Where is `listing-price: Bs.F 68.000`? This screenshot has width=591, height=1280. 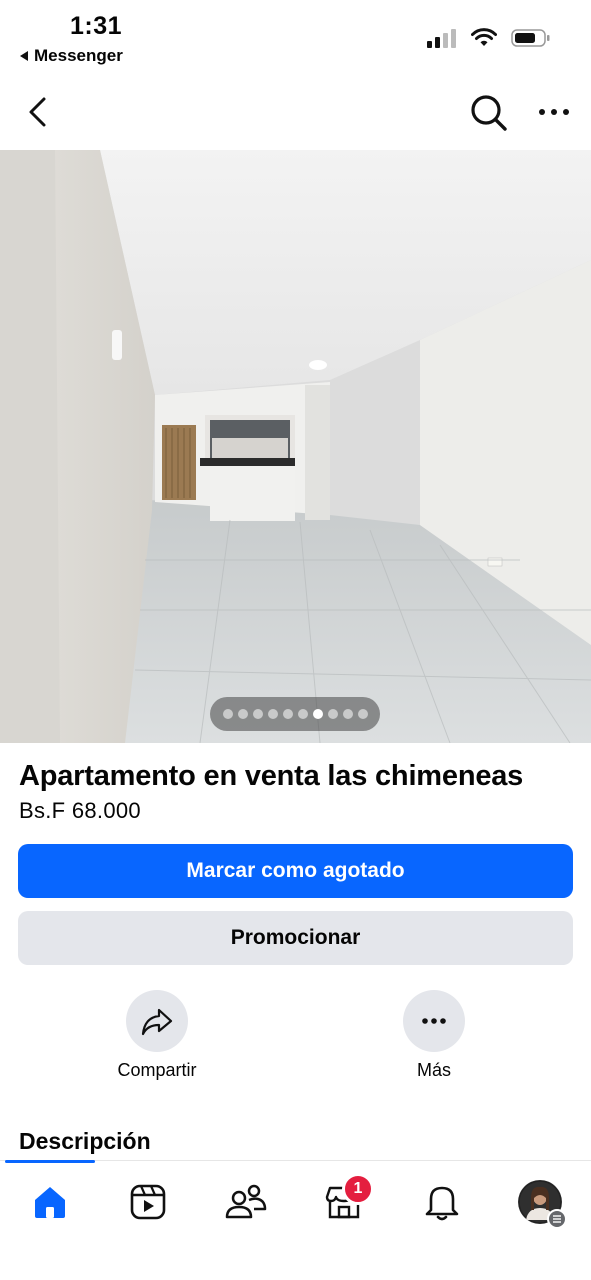
listing-price: Bs.F 68.000 is located at coordinates (80, 810).